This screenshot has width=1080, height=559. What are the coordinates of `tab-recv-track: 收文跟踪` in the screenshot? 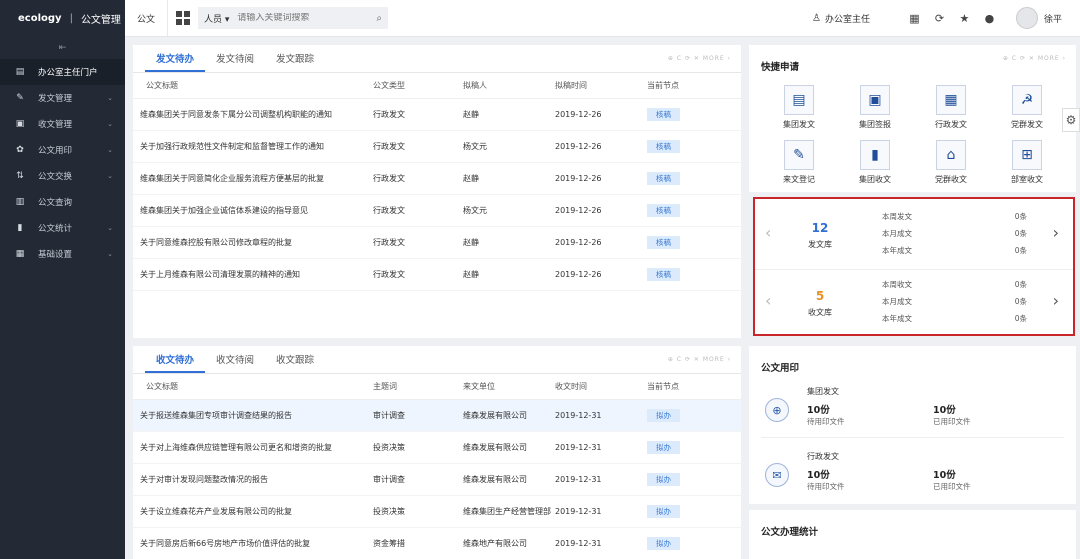 It's located at (295, 362).